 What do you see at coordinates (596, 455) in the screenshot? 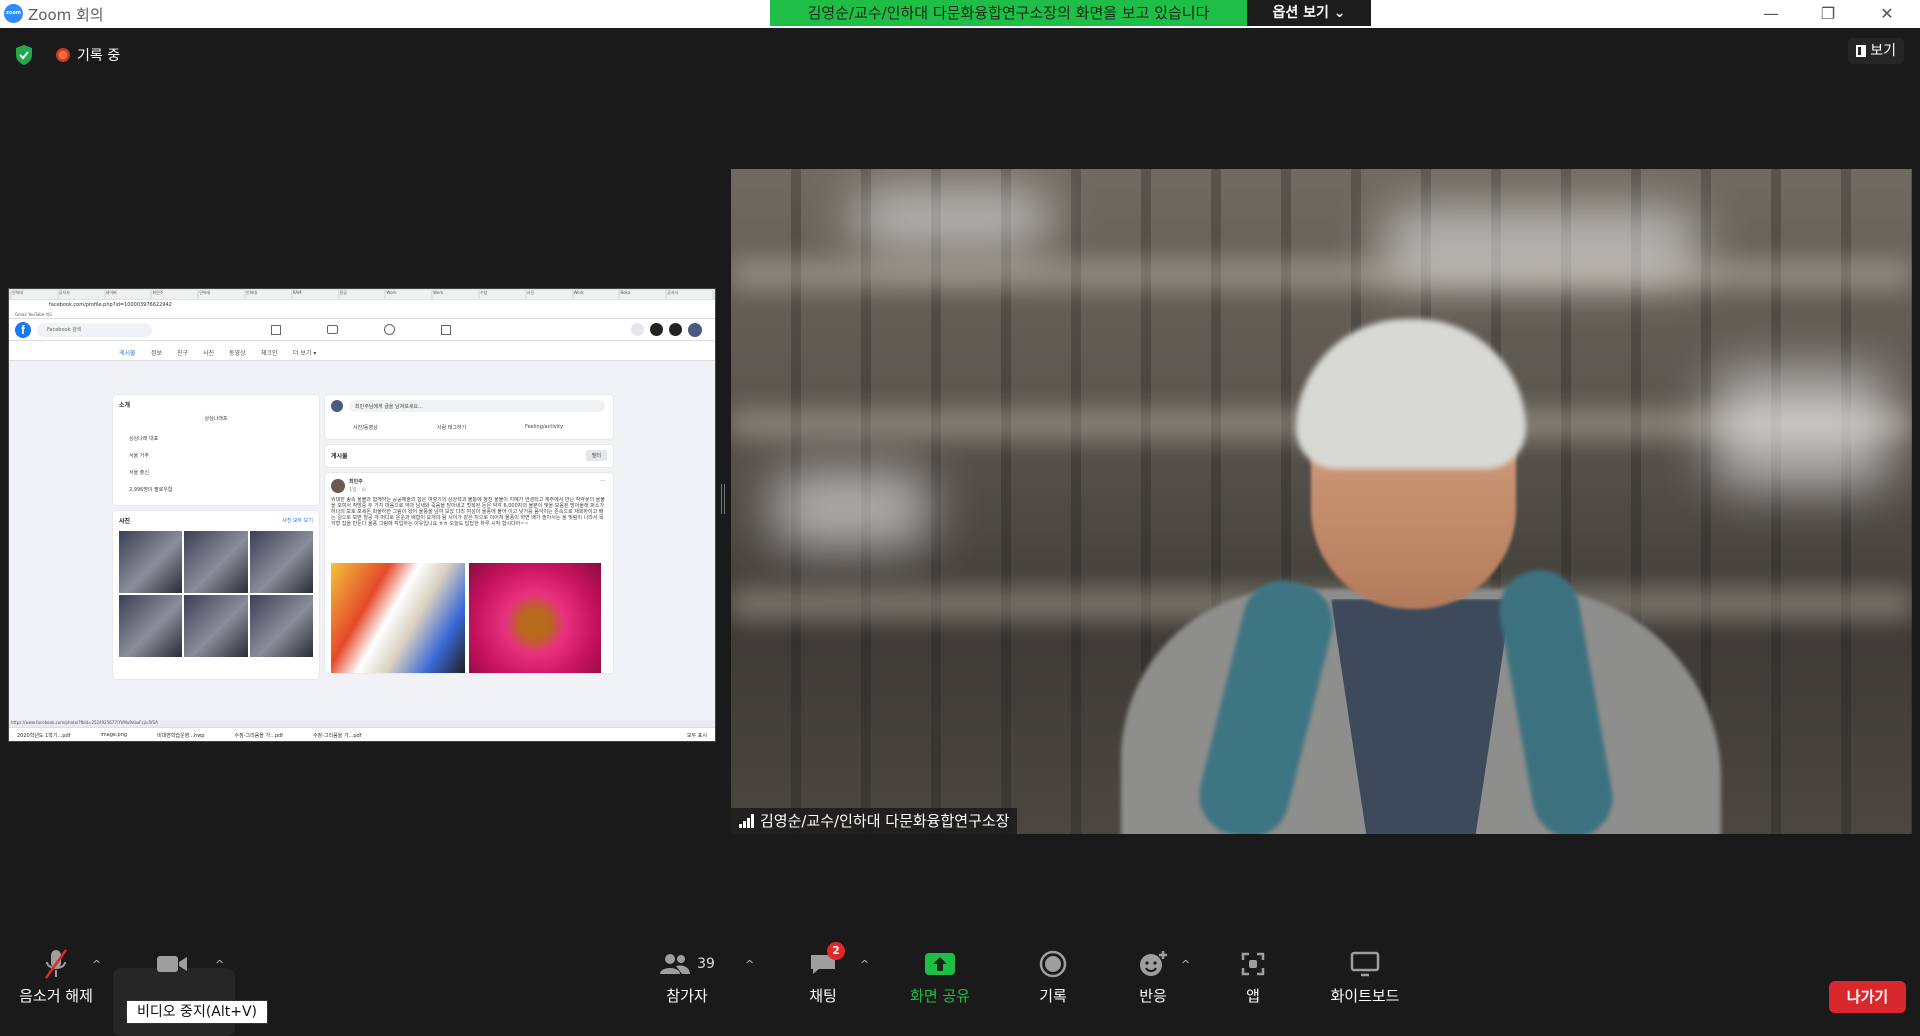
I see `filter-button: 필터` at bounding box center [596, 455].